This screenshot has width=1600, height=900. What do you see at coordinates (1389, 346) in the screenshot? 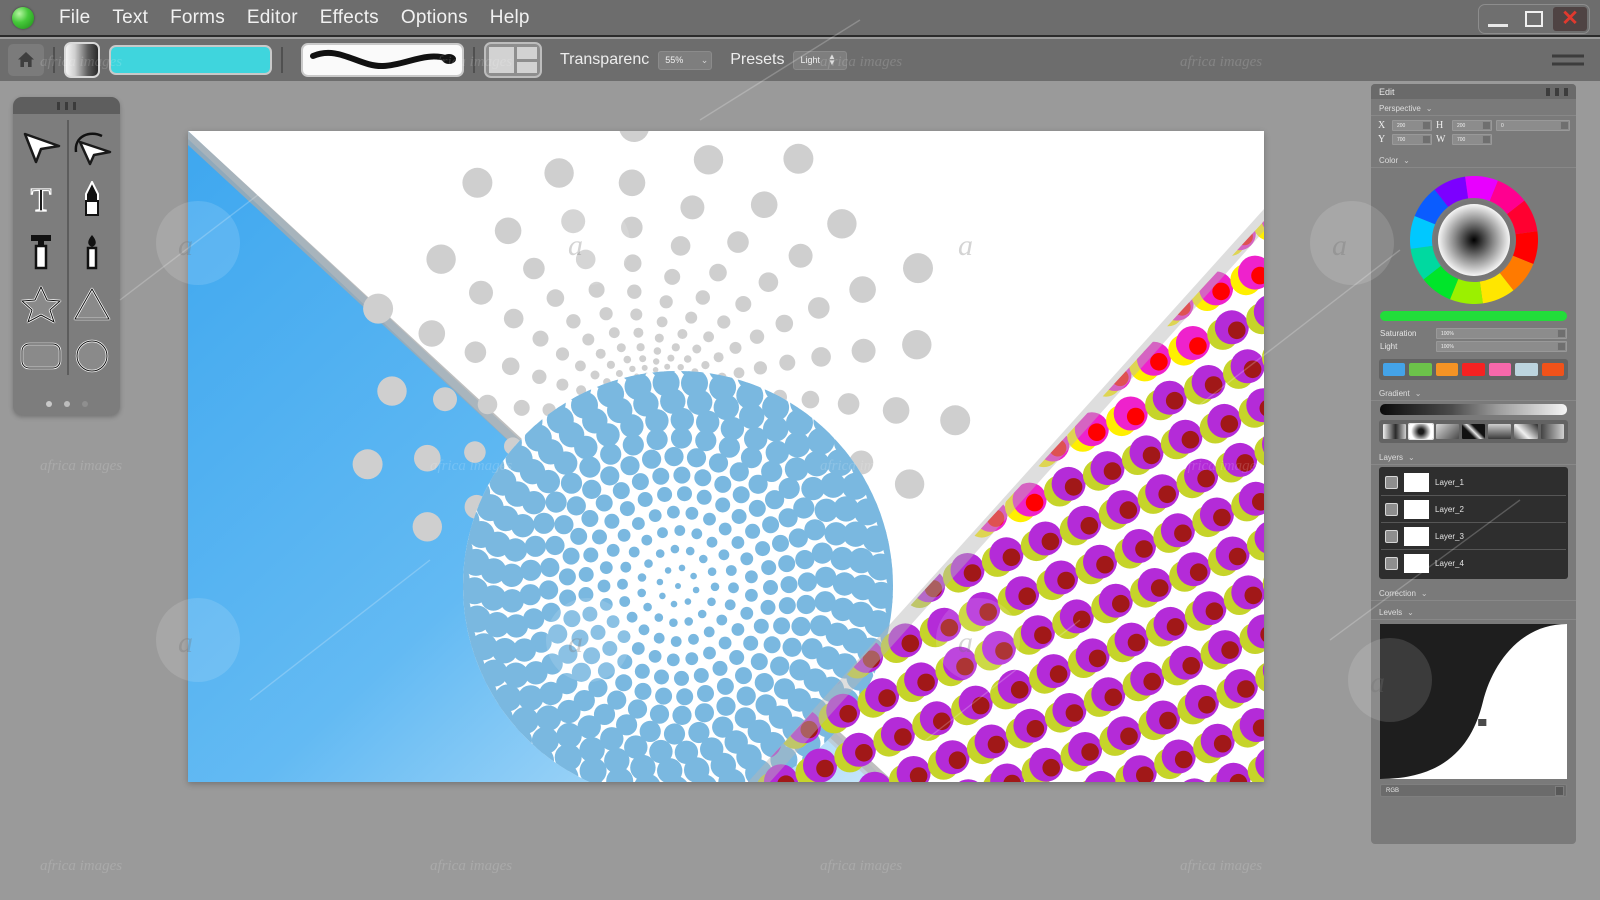
I see `light-label: Light` at bounding box center [1389, 346].